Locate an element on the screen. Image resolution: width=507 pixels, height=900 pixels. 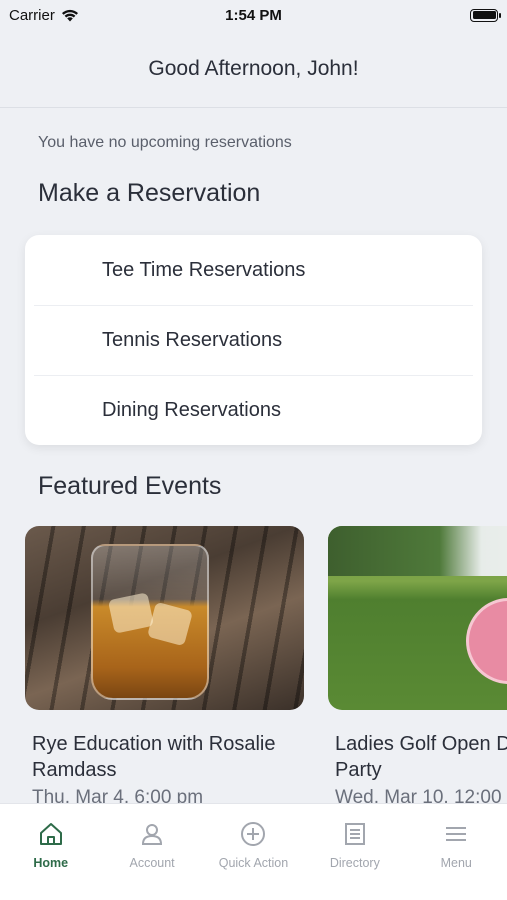
tab-quick-action: Quick Action is located at coordinates (253, 860).